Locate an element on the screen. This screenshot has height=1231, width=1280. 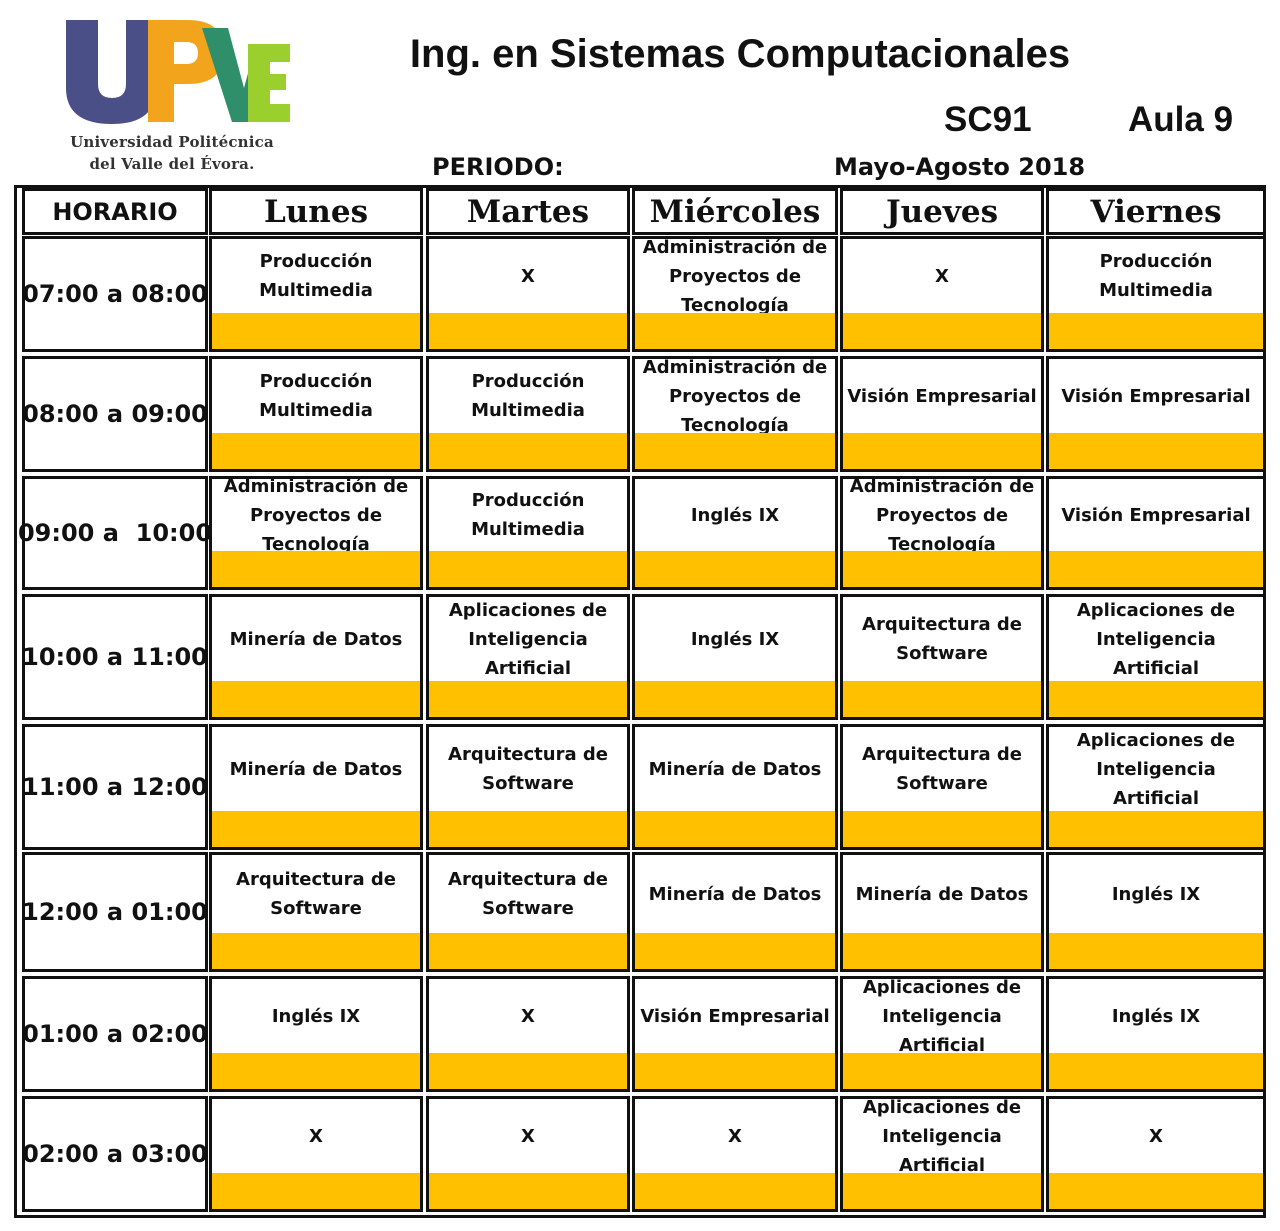
header-horario: HORARIO is located at coordinates (115, 211).